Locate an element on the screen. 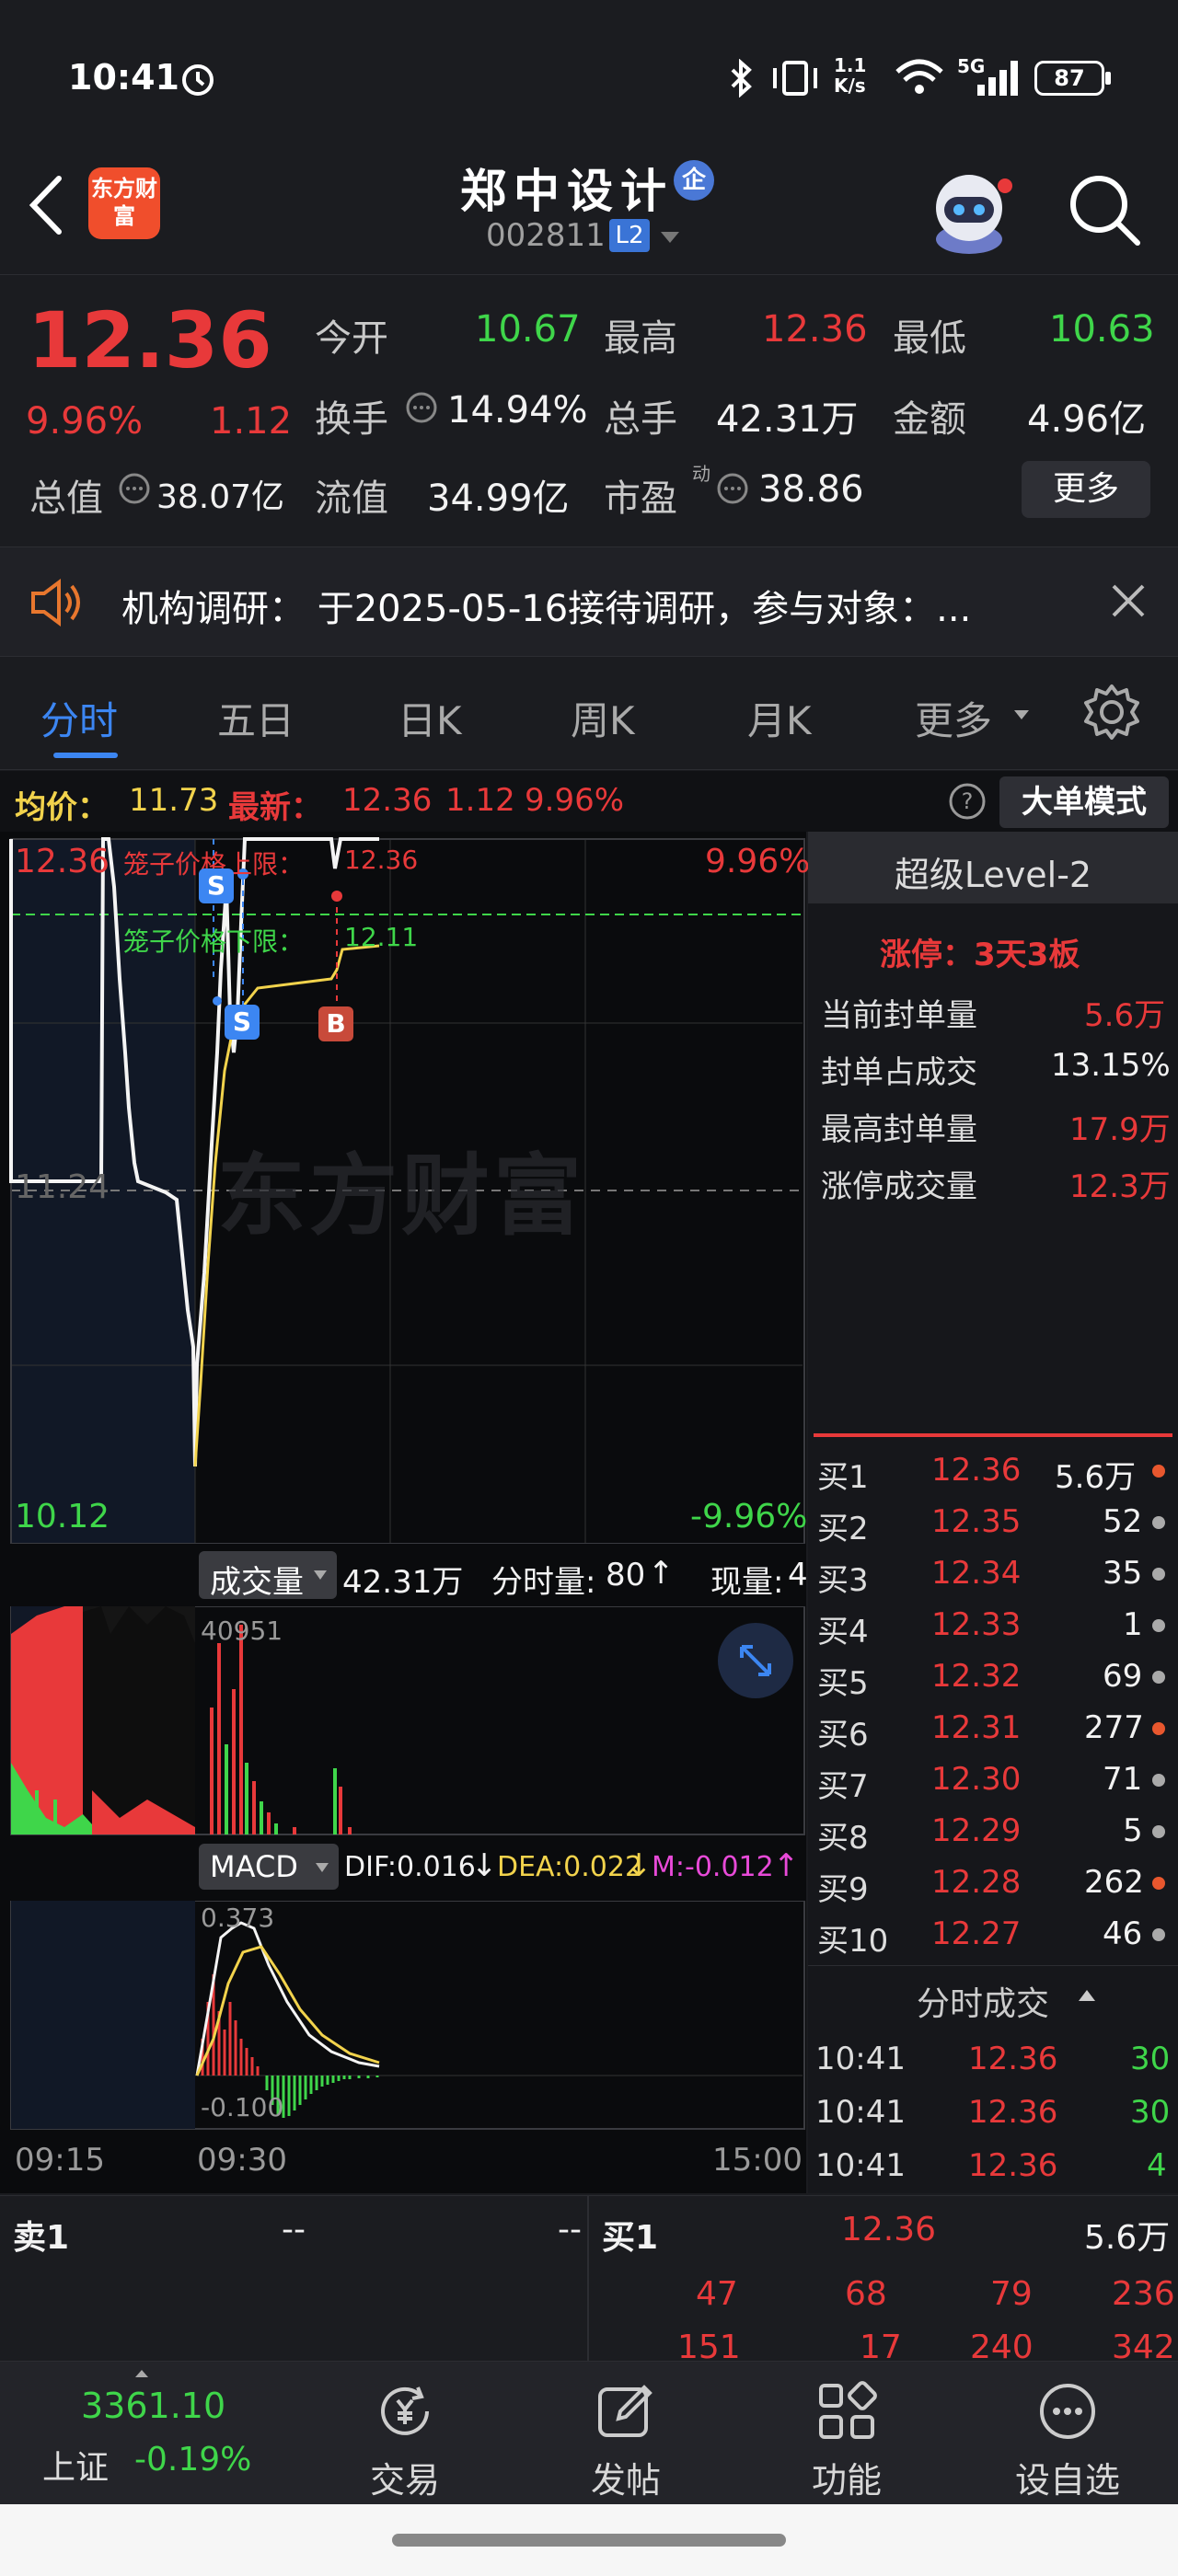  stat-label: 当前封单量 is located at coordinates (899, 1016).